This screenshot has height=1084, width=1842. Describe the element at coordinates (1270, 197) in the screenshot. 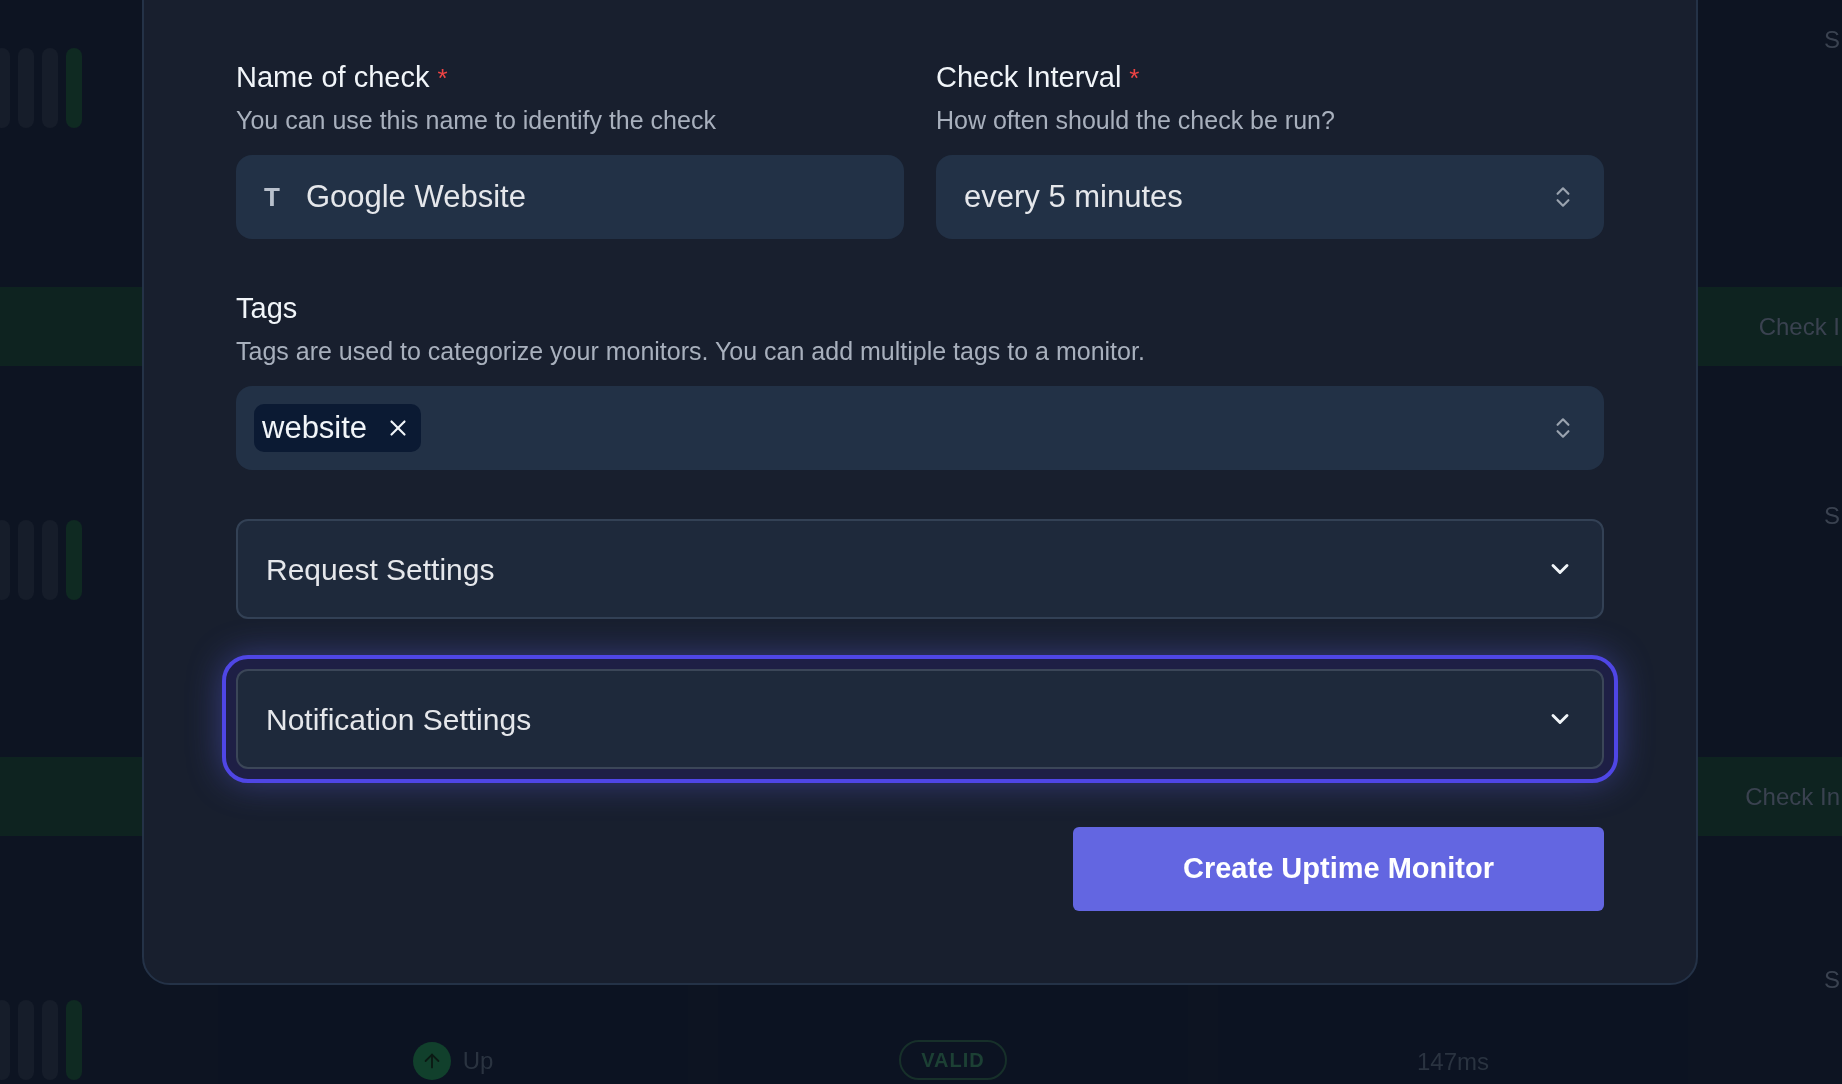

I see `interval-select: every 5 minutes` at that location.